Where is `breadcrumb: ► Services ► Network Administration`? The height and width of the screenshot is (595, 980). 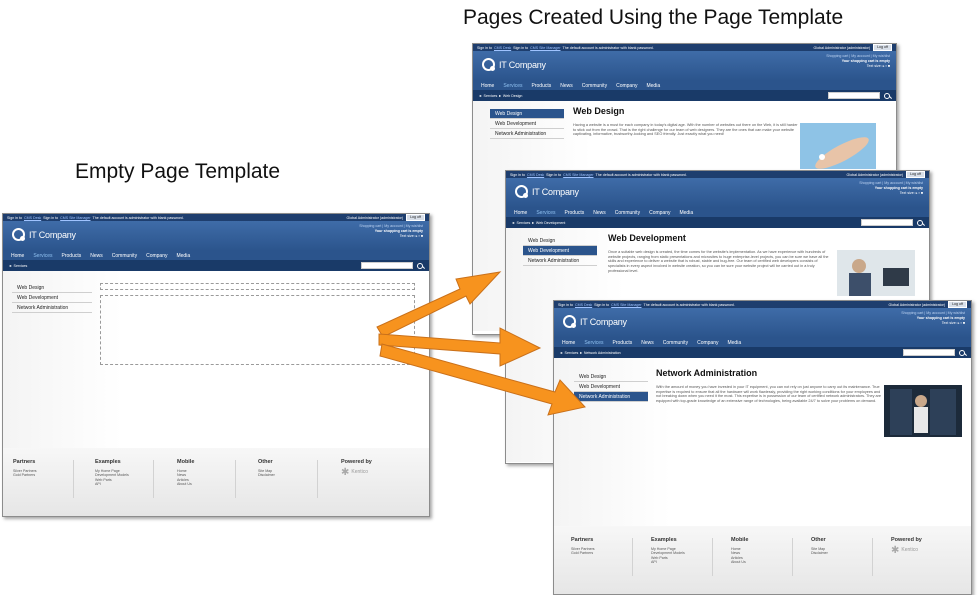
breadcrumb: ► Services ► Network Administration is located at coordinates (590, 353).